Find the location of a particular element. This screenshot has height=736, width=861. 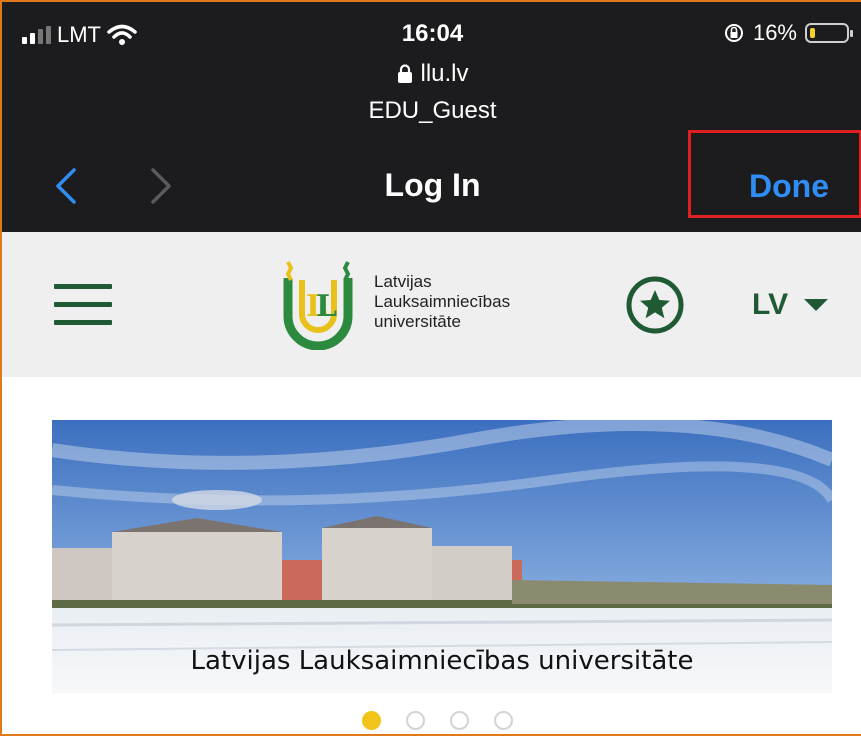

caret-down-icon is located at coordinates (816, 305).